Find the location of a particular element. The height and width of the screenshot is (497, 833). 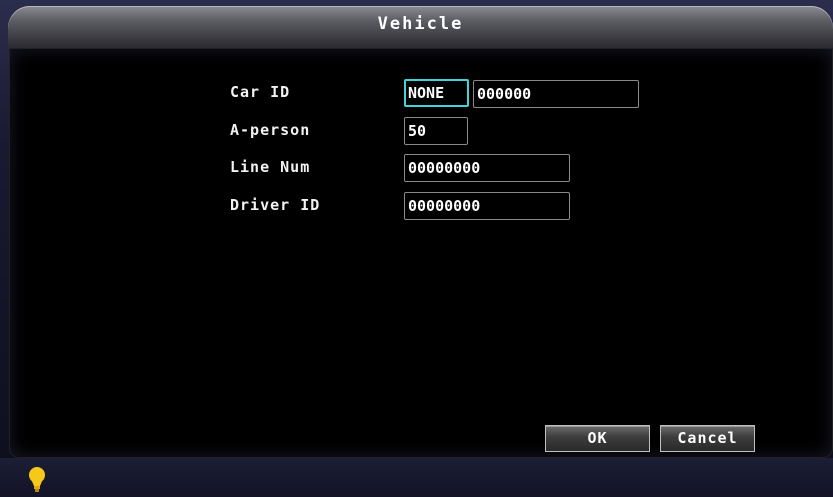

a-person-input: 50 is located at coordinates (436, 131).